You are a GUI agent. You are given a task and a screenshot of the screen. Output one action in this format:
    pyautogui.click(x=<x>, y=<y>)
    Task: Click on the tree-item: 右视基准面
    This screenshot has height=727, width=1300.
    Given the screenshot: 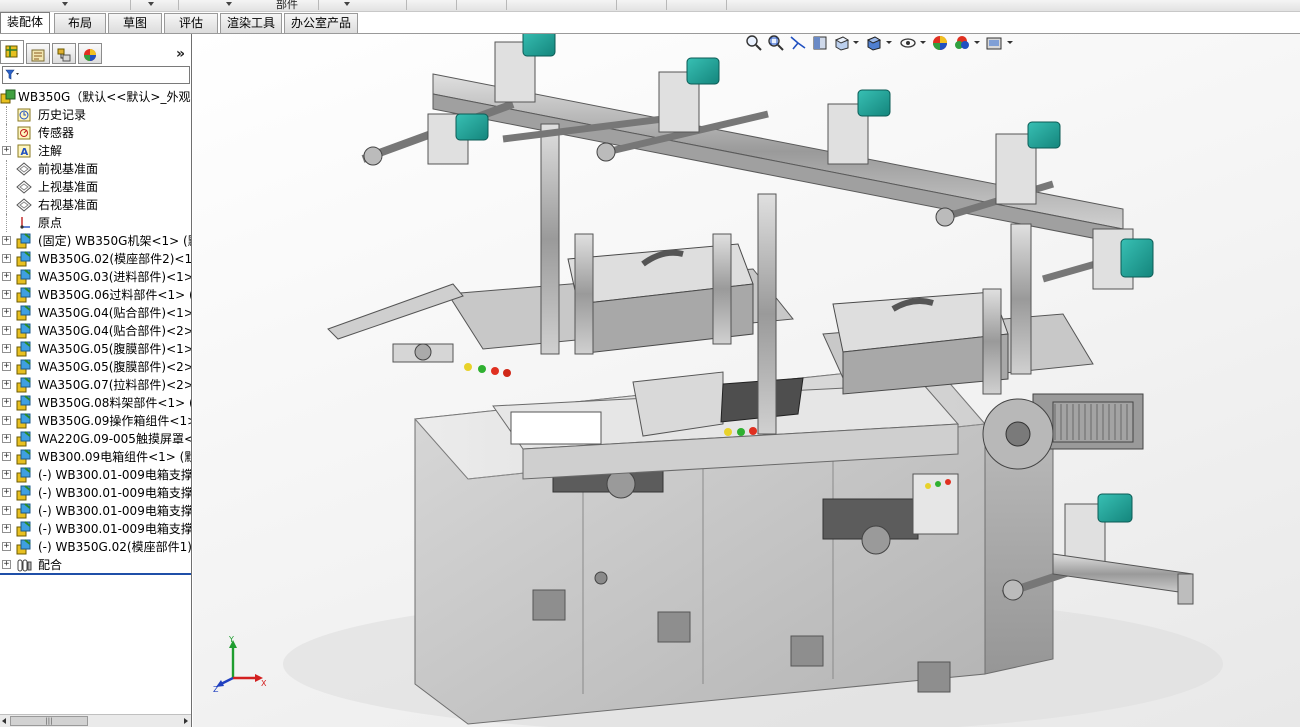 What is the action you would take?
    pyautogui.click(x=95, y=205)
    